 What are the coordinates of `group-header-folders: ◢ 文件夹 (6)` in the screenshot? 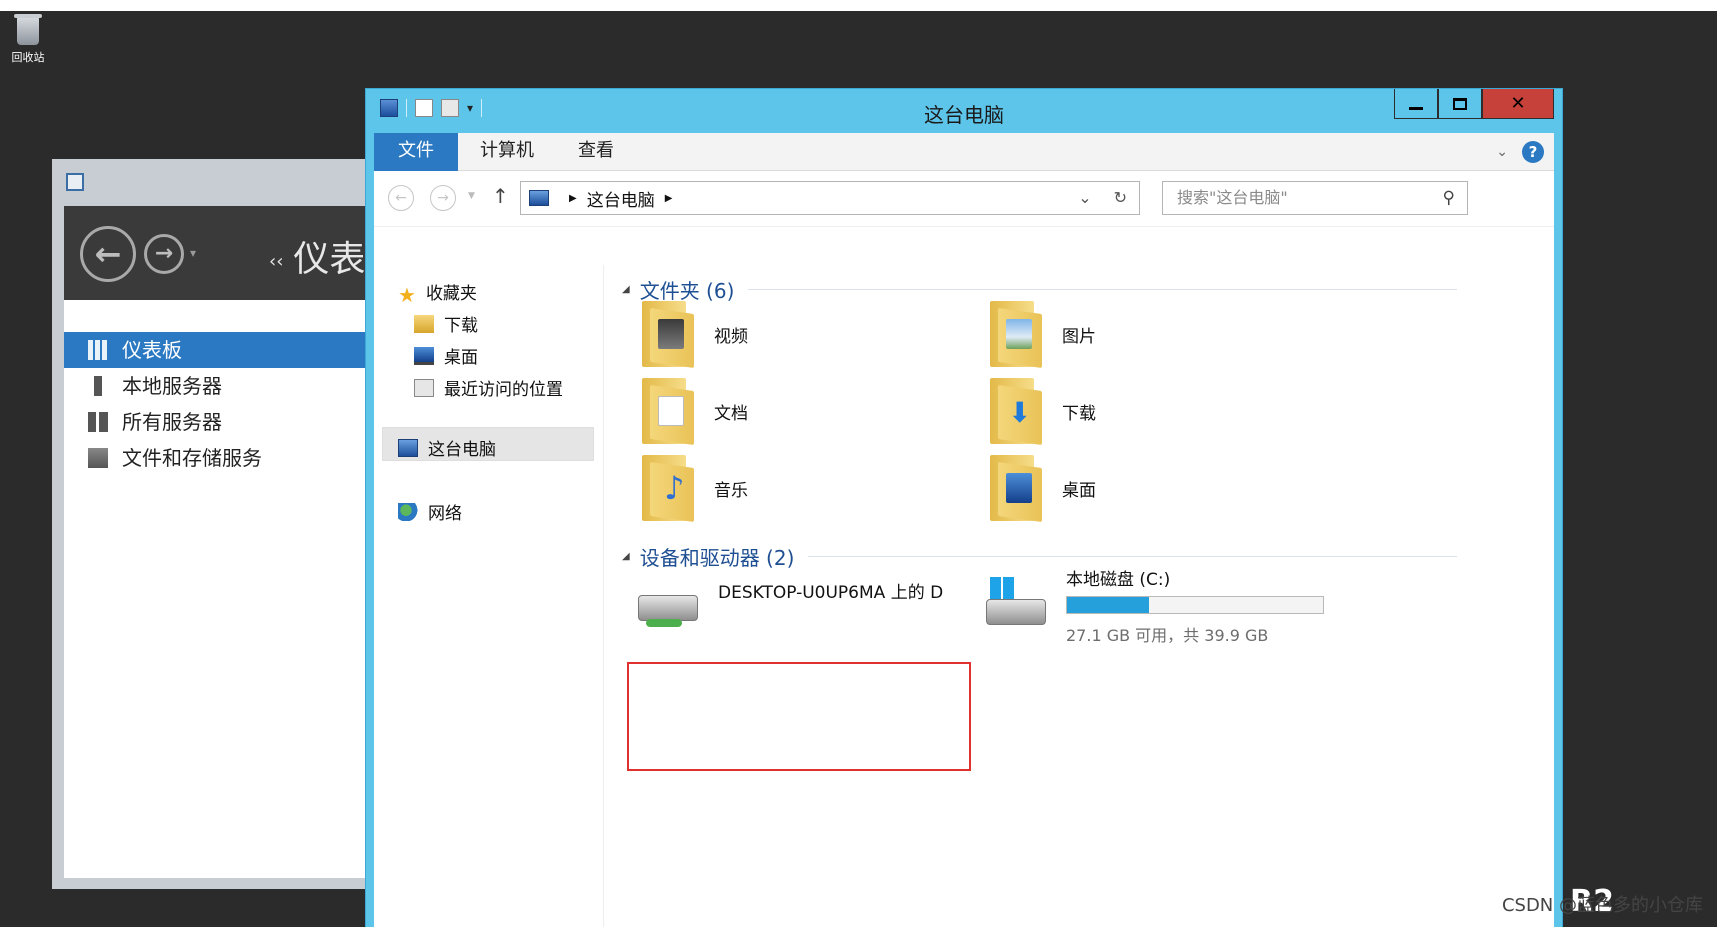 It's located at (1039, 289).